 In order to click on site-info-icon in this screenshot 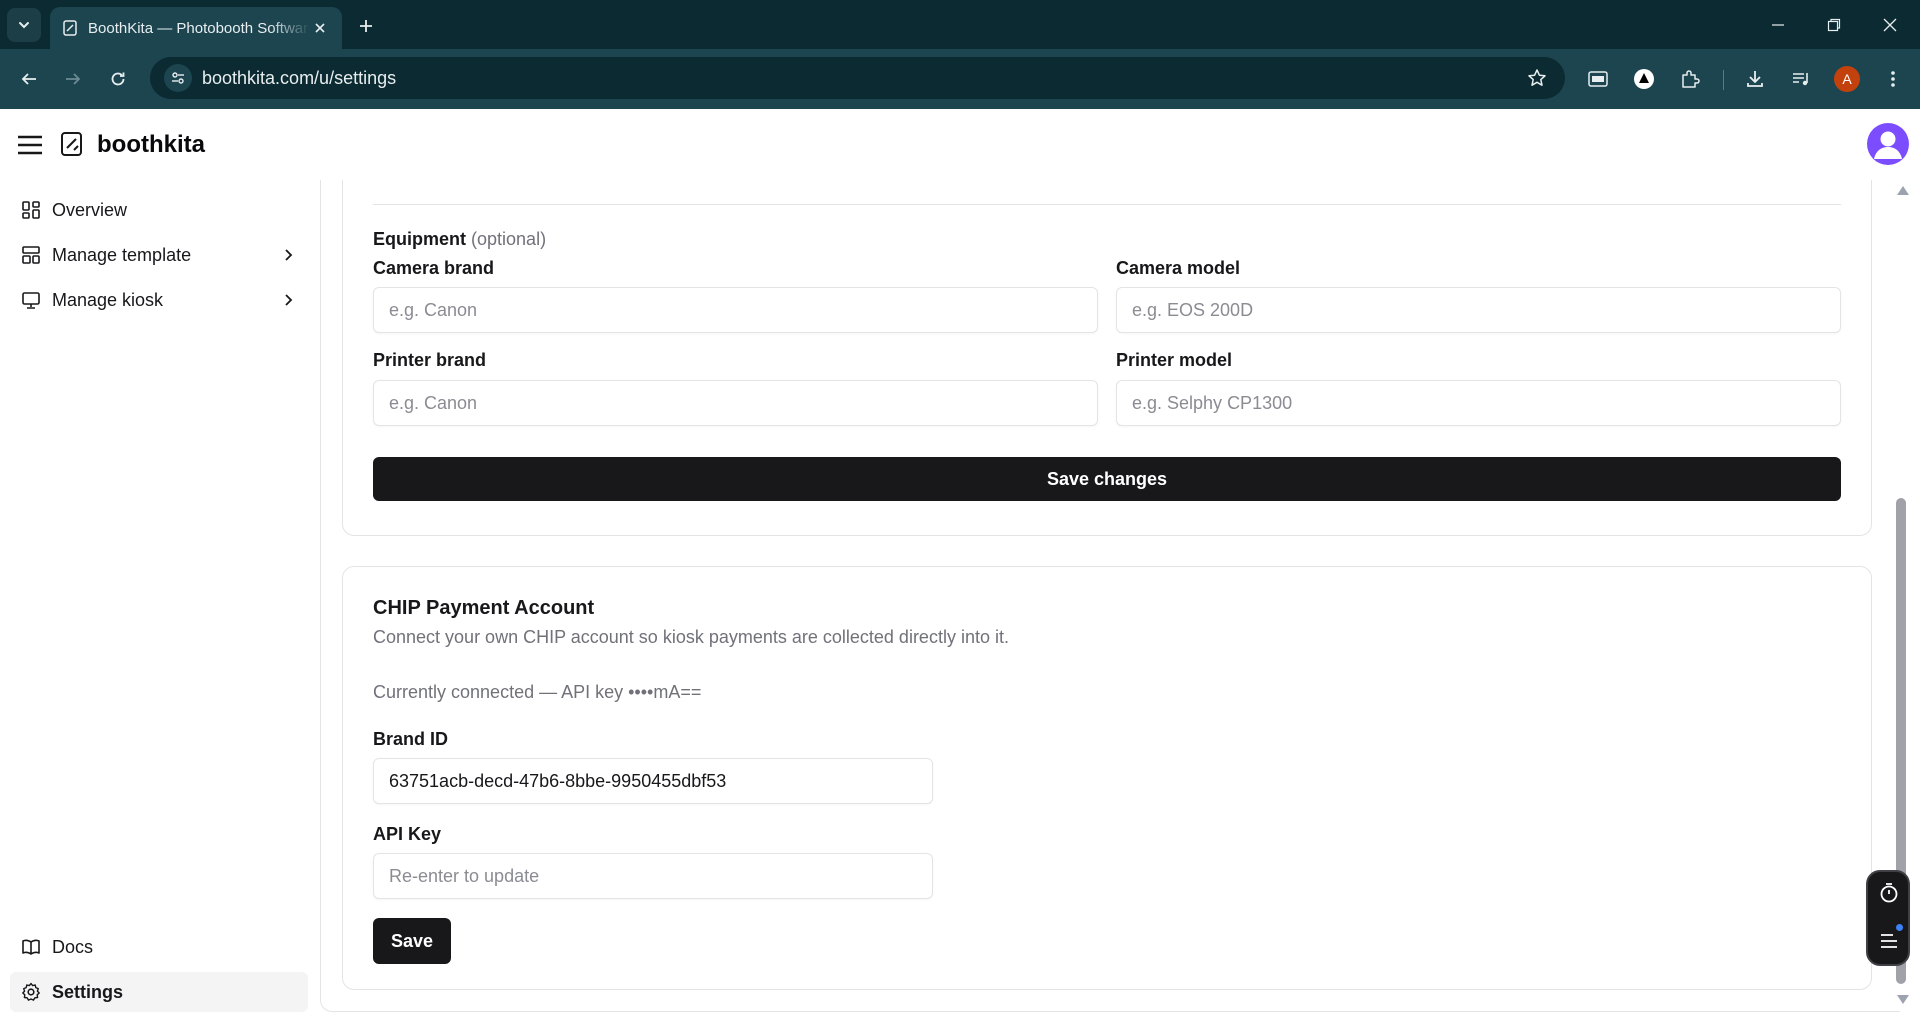, I will do `click(178, 78)`.